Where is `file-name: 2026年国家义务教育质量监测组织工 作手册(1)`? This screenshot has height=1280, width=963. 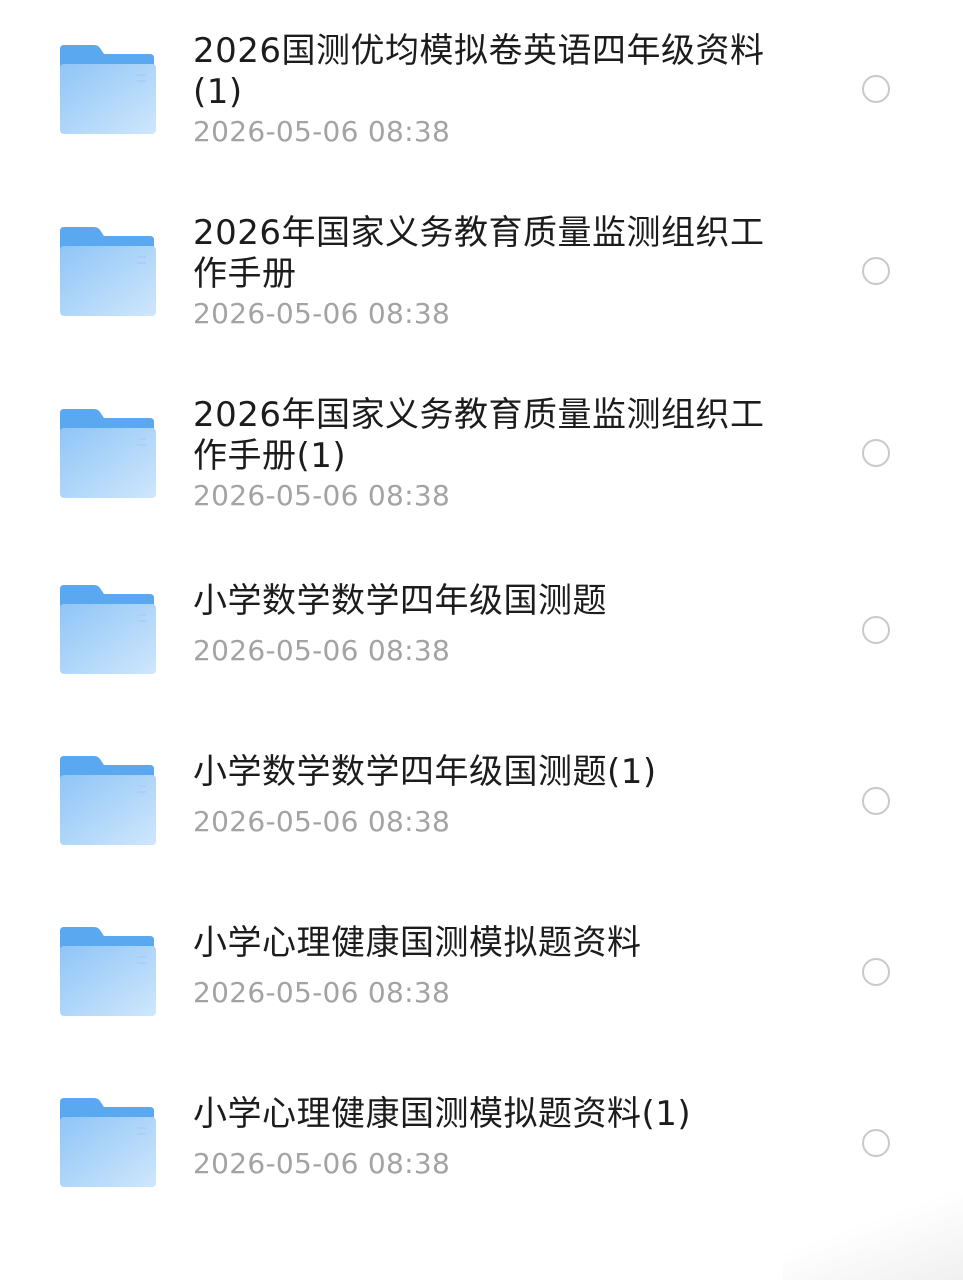 file-name: 2026年国家义务教育质量监测组织工 作手册(1) is located at coordinates (479, 435).